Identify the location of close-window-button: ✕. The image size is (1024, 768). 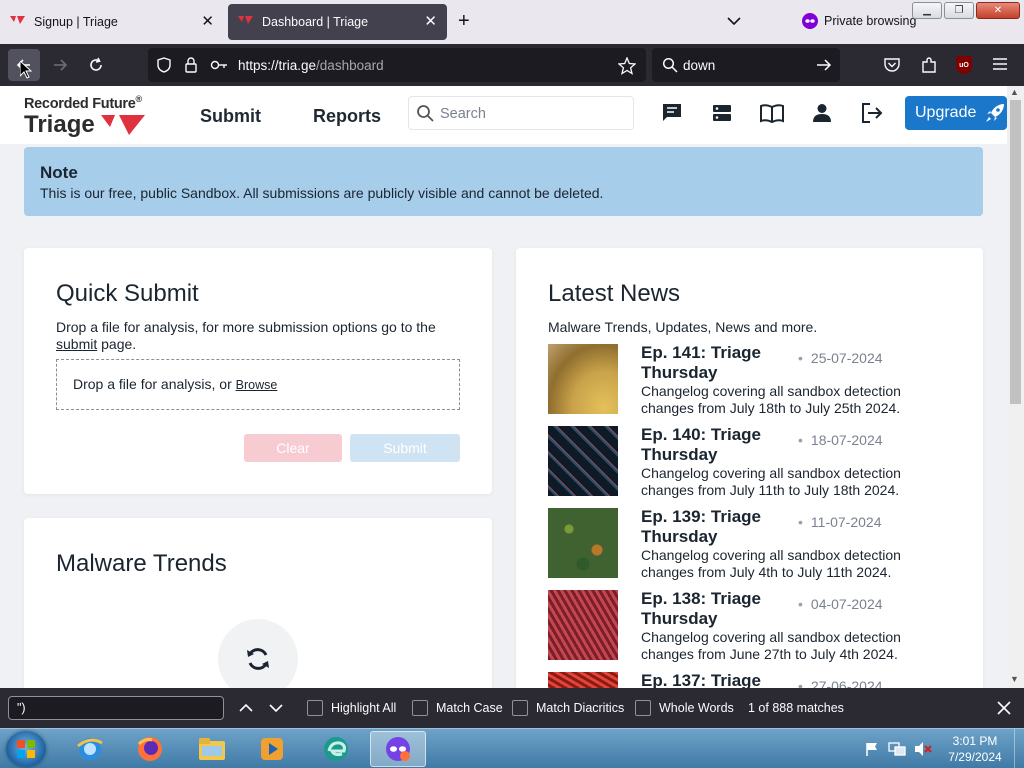
(998, 10).